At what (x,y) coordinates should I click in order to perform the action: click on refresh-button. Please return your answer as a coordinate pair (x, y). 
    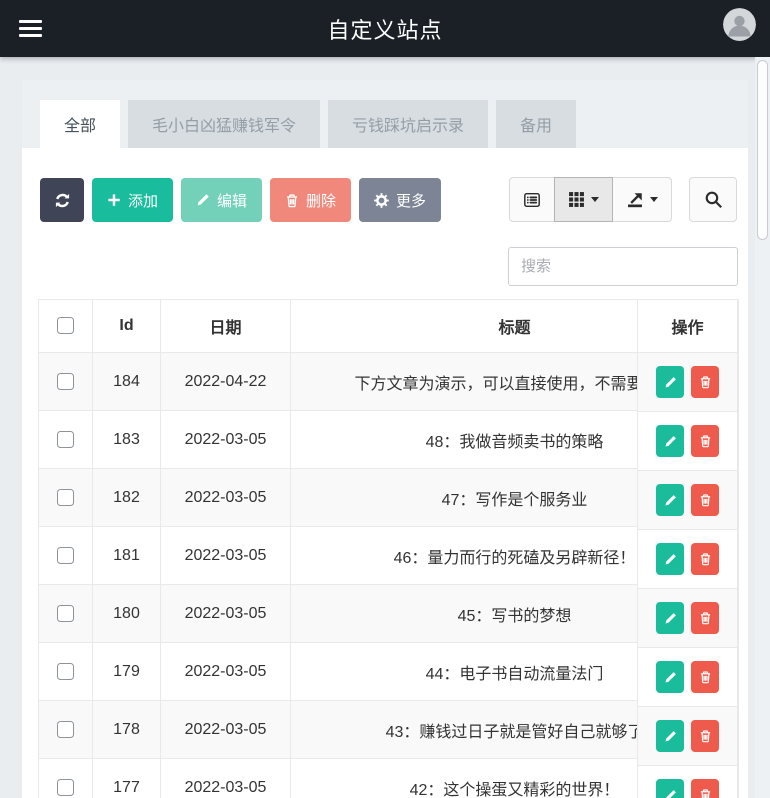
    Looking at the image, I should click on (62, 200).